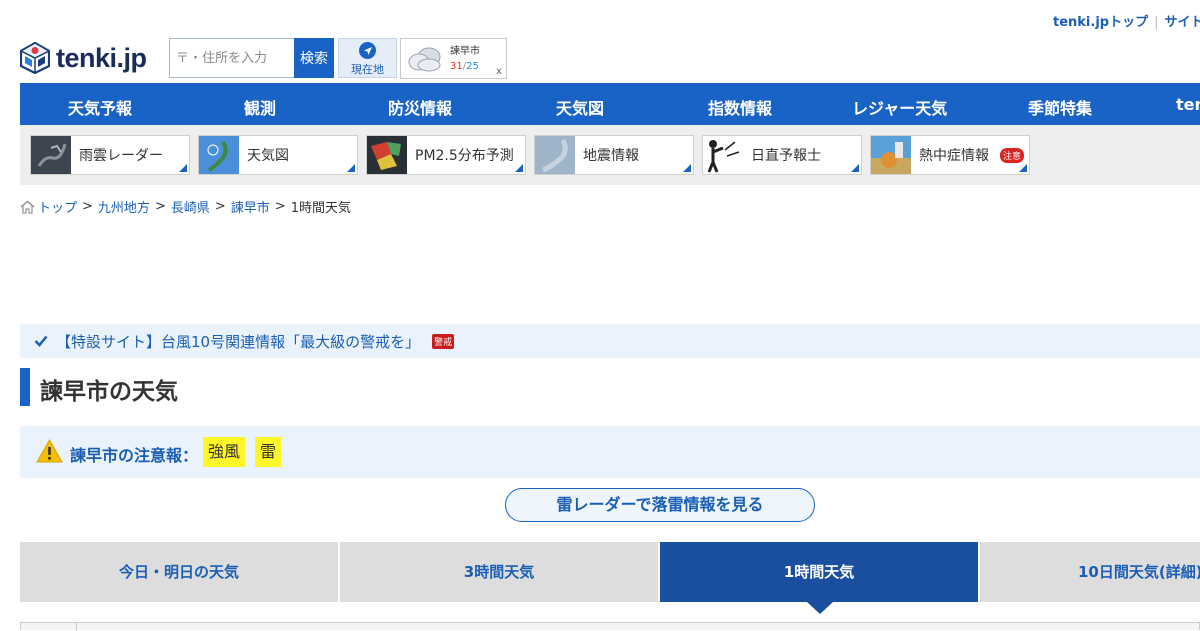 The width and height of the screenshot is (1200, 631). I want to click on logo-text: tenki.jp, so click(101, 57).